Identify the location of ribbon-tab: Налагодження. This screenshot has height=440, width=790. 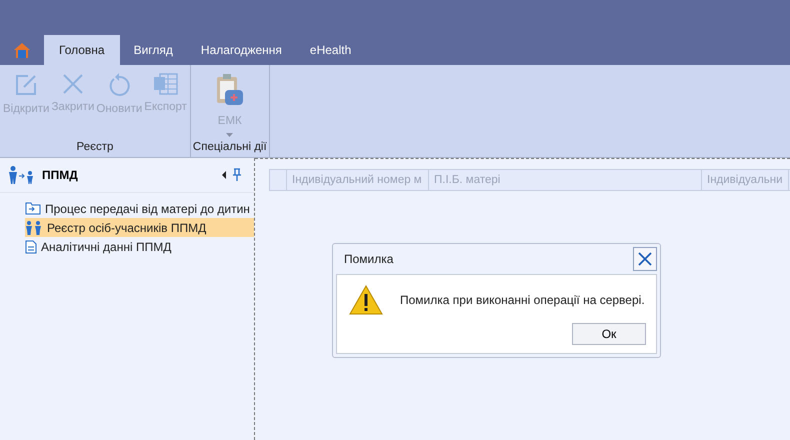
(241, 50).